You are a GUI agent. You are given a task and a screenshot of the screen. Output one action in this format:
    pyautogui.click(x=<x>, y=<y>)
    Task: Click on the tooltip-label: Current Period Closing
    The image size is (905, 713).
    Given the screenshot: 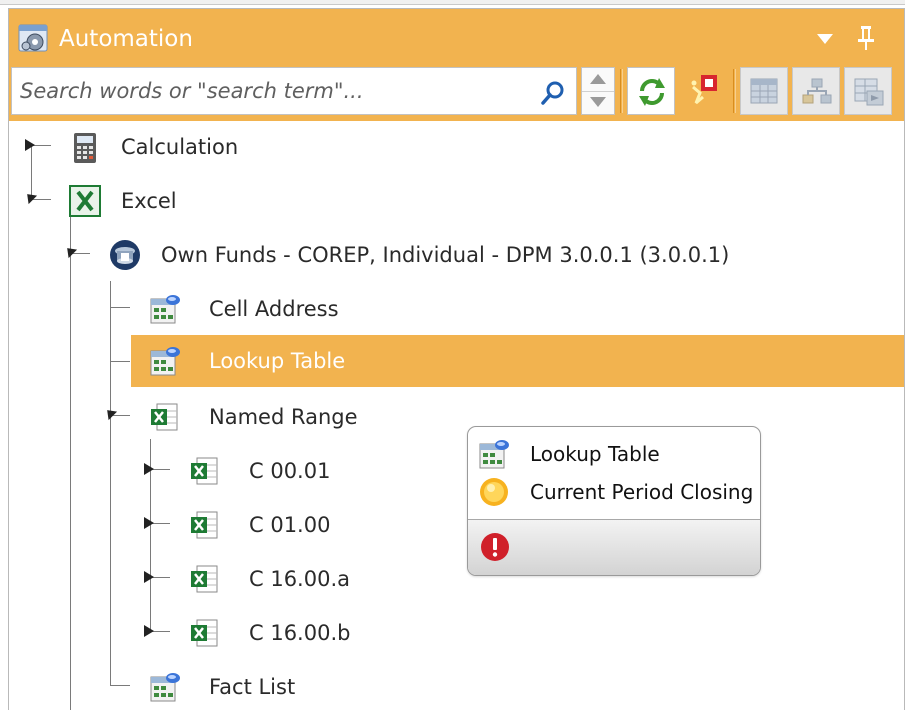 What is the action you would take?
    pyautogui.click(x=642, y=492)
    